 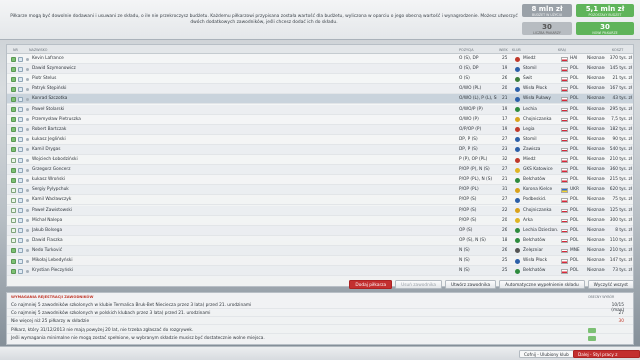 I want to click on player-name: Patryk Stępiński, so click(x=242, y=89).